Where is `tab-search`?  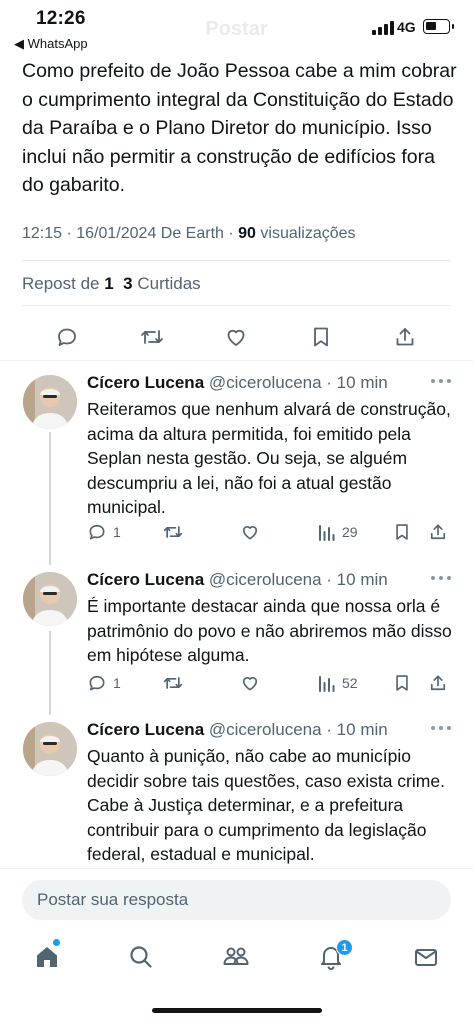
tab-search is located at coordinates (141, 957).